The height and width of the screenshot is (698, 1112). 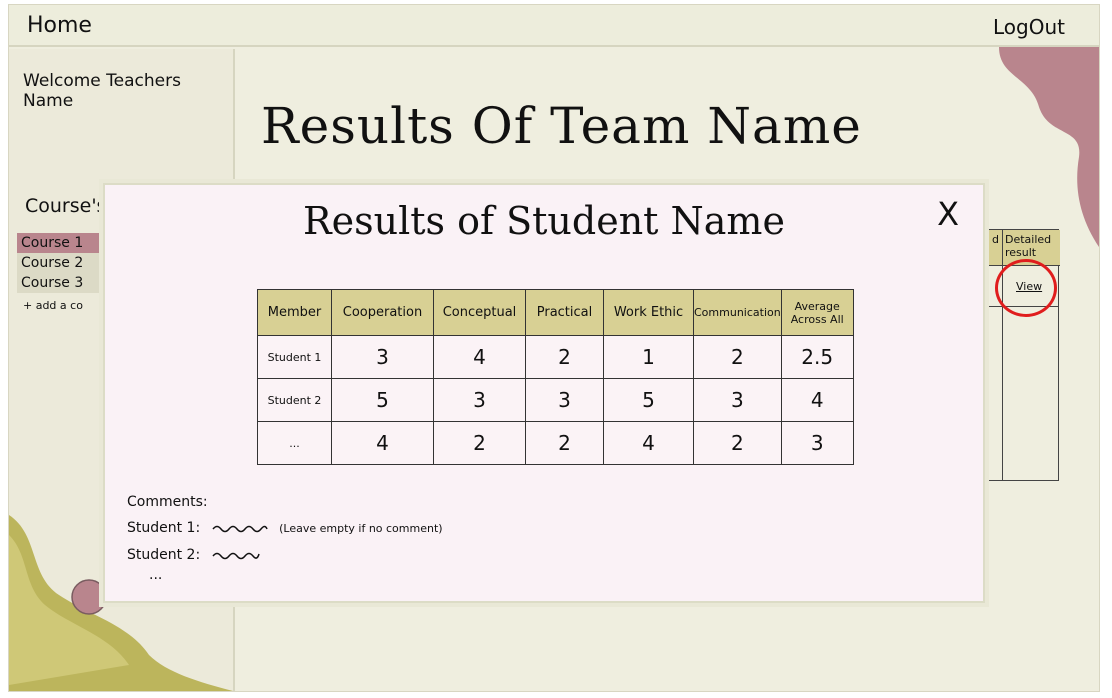 What do you see at coordinates (66, 206) in the screenshot?
I see `courses-title: Course's` at bounding box center [66, 206].